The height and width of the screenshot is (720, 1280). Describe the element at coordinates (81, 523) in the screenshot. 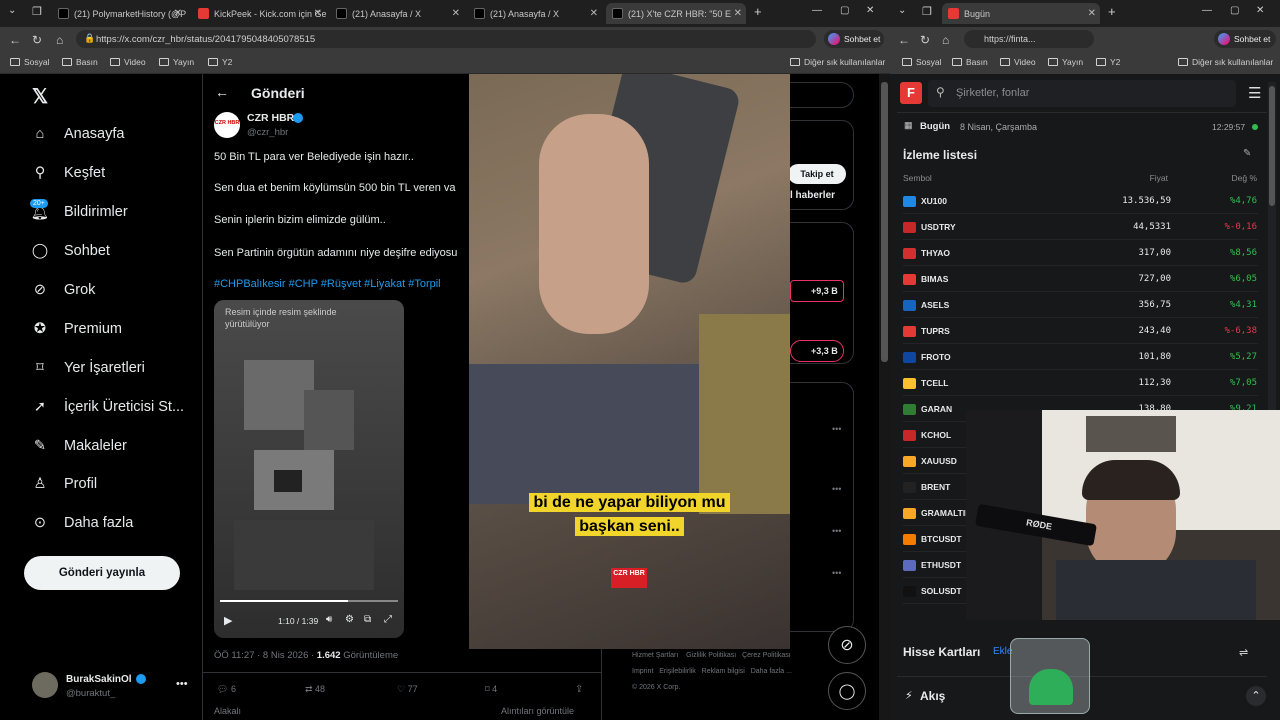

I see `nav-more: ⊙ Daha fazla` at that location.